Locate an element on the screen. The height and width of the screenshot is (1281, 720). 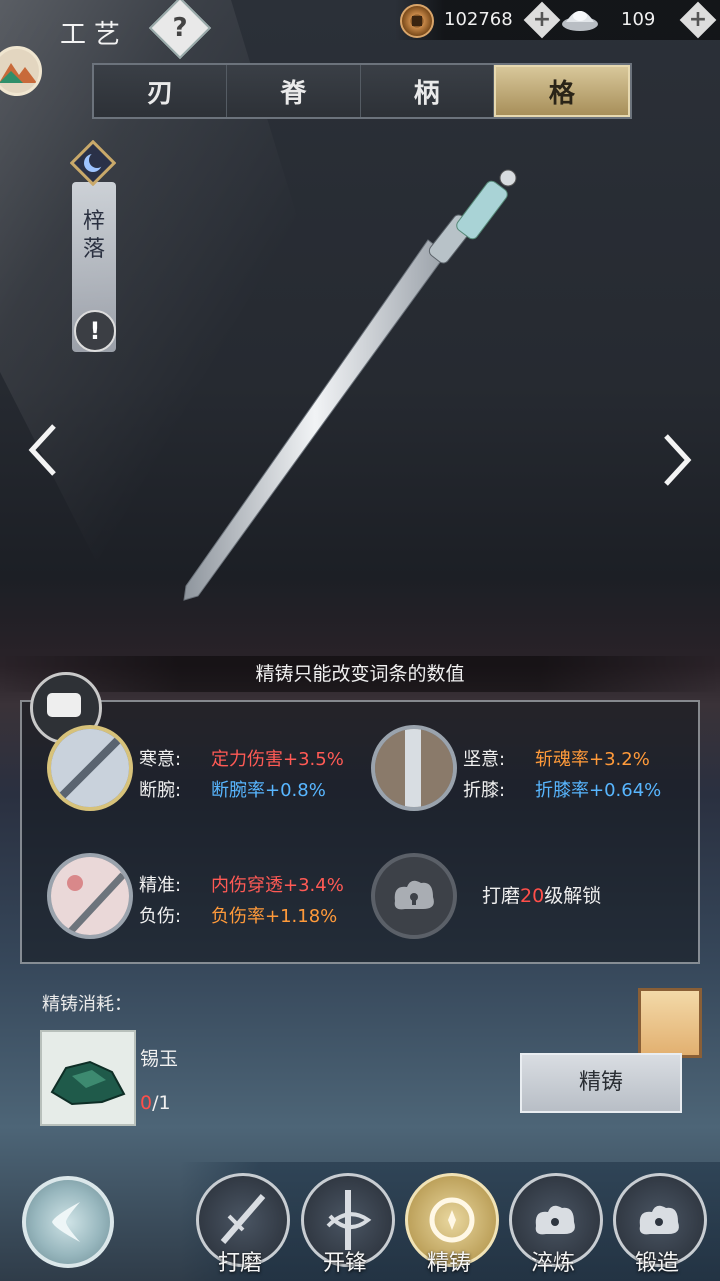
tab-blade: 刃 is located at coordinates (161, 91).